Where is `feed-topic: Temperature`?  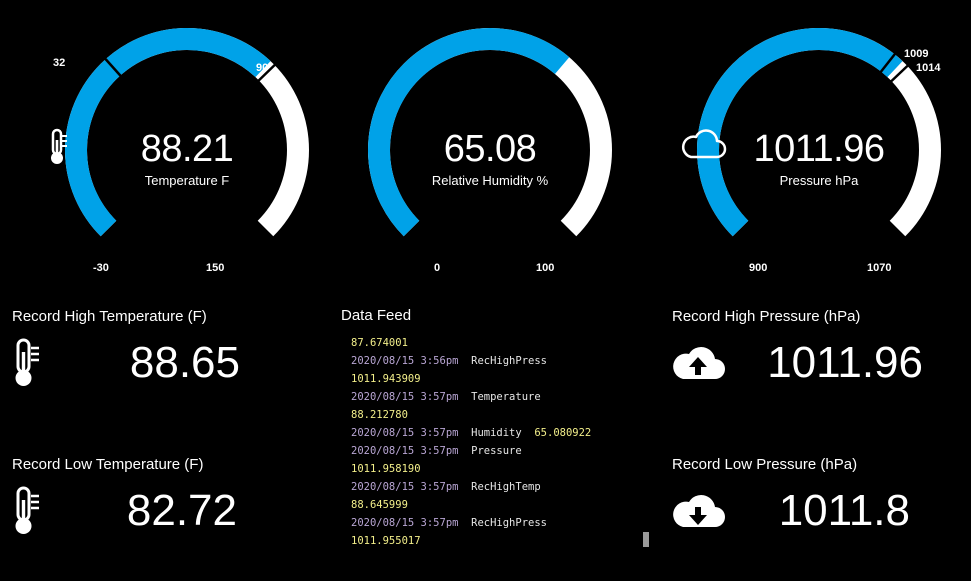
feed-topic: Temperature is located at coordinates (506, 397).